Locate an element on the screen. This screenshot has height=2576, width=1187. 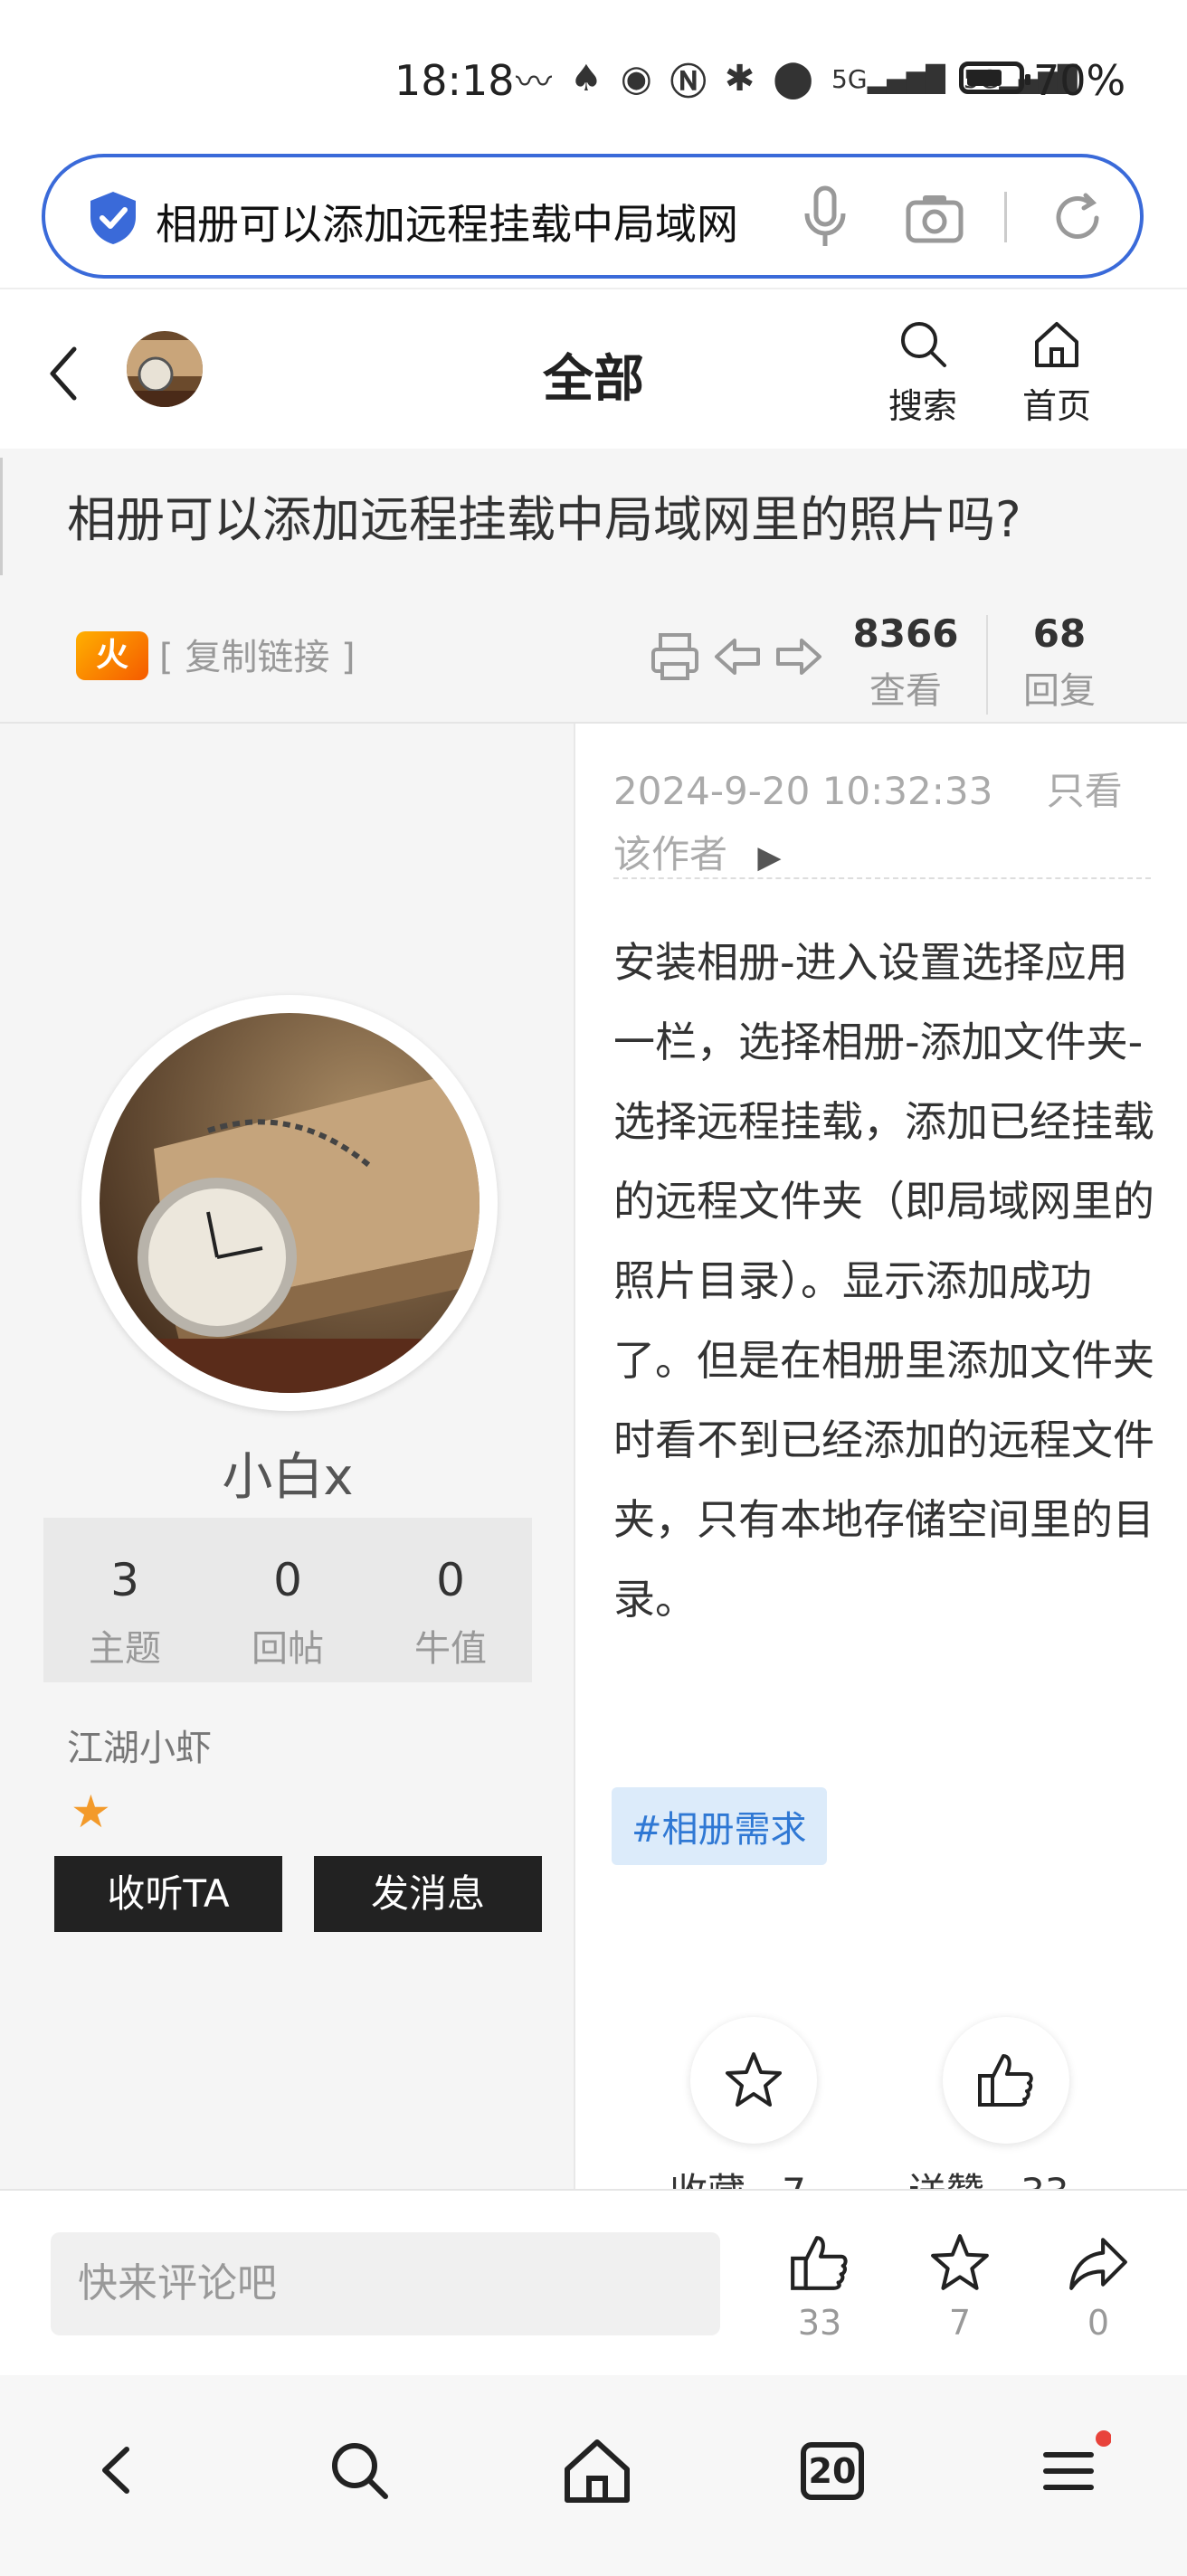
replies-label: 回复 is located at coordinates (1059, 691).